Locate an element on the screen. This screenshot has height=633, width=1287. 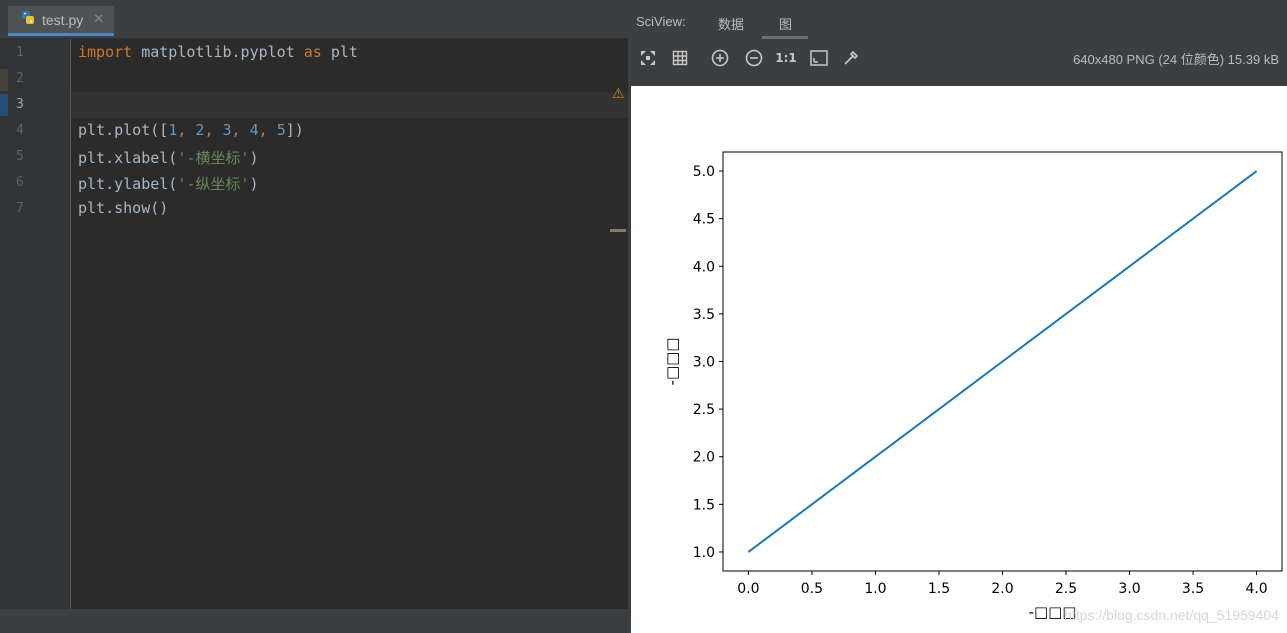
keyword-as: as is located at coordinates (312, 52).